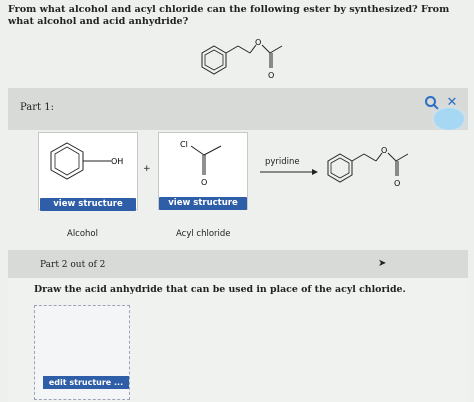 This screenshot has width=474, height=402. Describe the element at coordinates (258, 42) in the screenshot. I see `ester-oxygen-label: O` at that location.